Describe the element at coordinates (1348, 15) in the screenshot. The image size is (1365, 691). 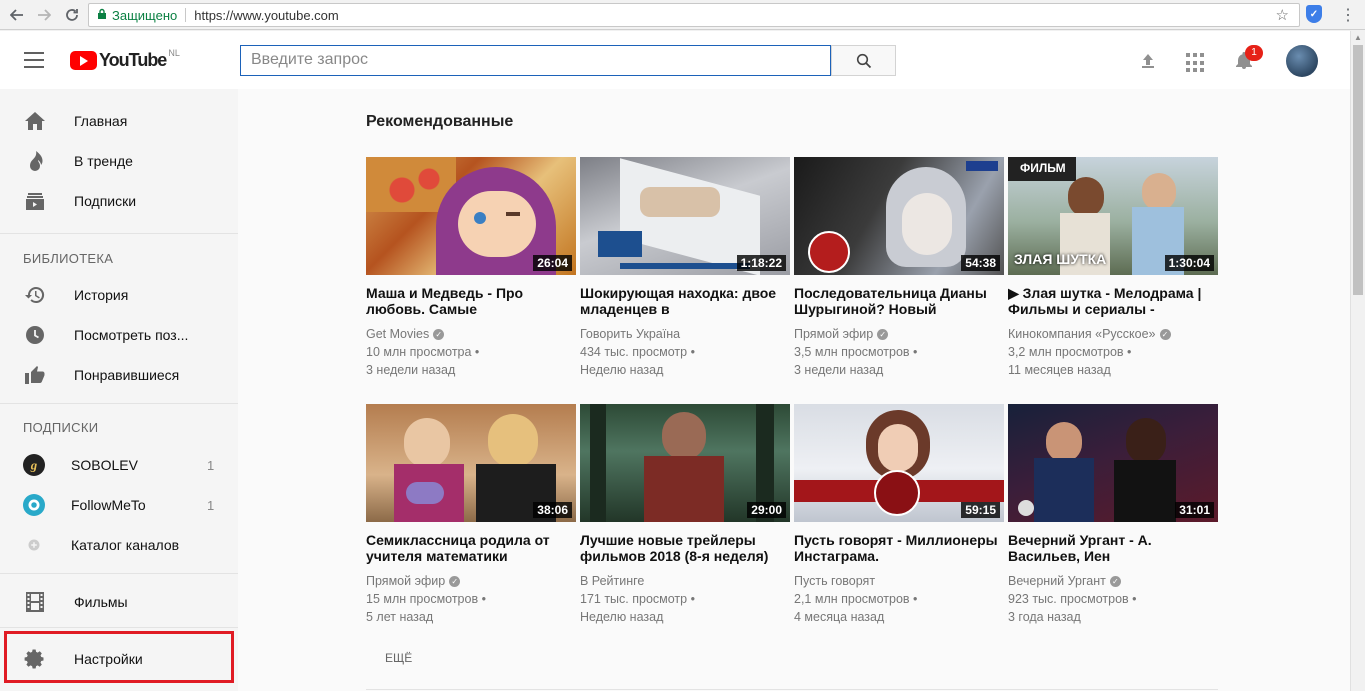
I see `browser-menu-icon: ⋮` at that location.